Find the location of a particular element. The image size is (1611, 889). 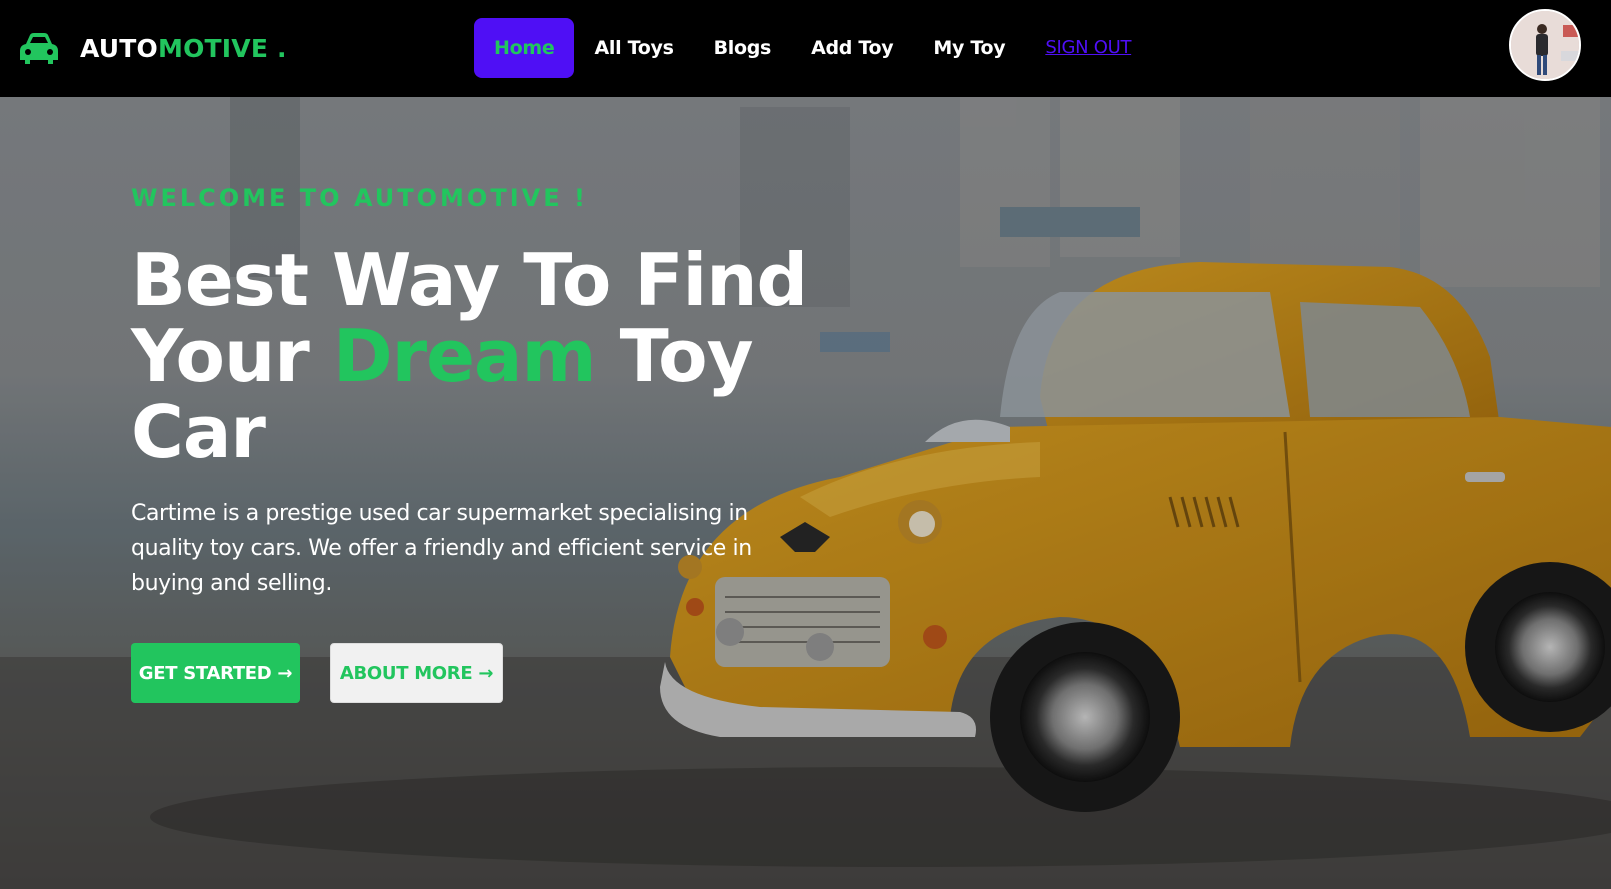

nav-home: Home is located at coordinates (524, 48).